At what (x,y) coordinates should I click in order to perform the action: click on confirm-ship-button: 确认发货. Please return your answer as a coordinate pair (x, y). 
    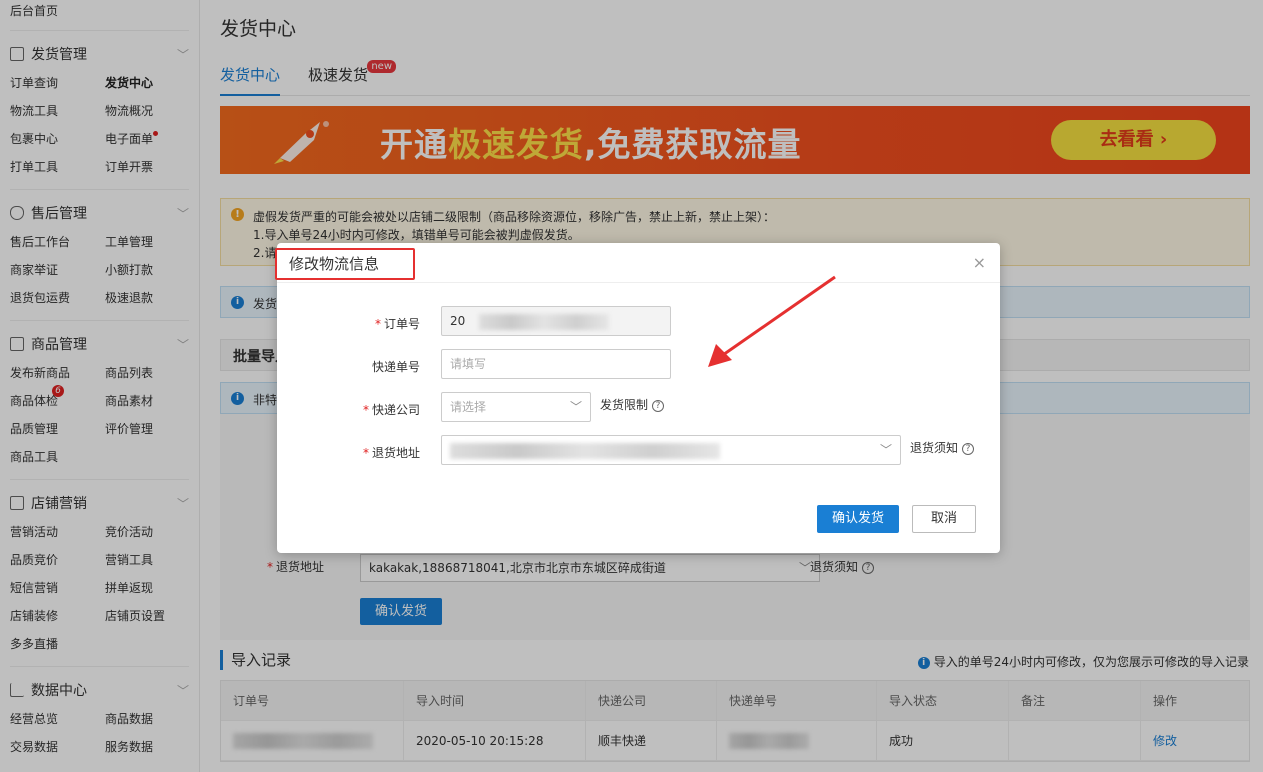
    Looking at the image, I should click on (858, 519).